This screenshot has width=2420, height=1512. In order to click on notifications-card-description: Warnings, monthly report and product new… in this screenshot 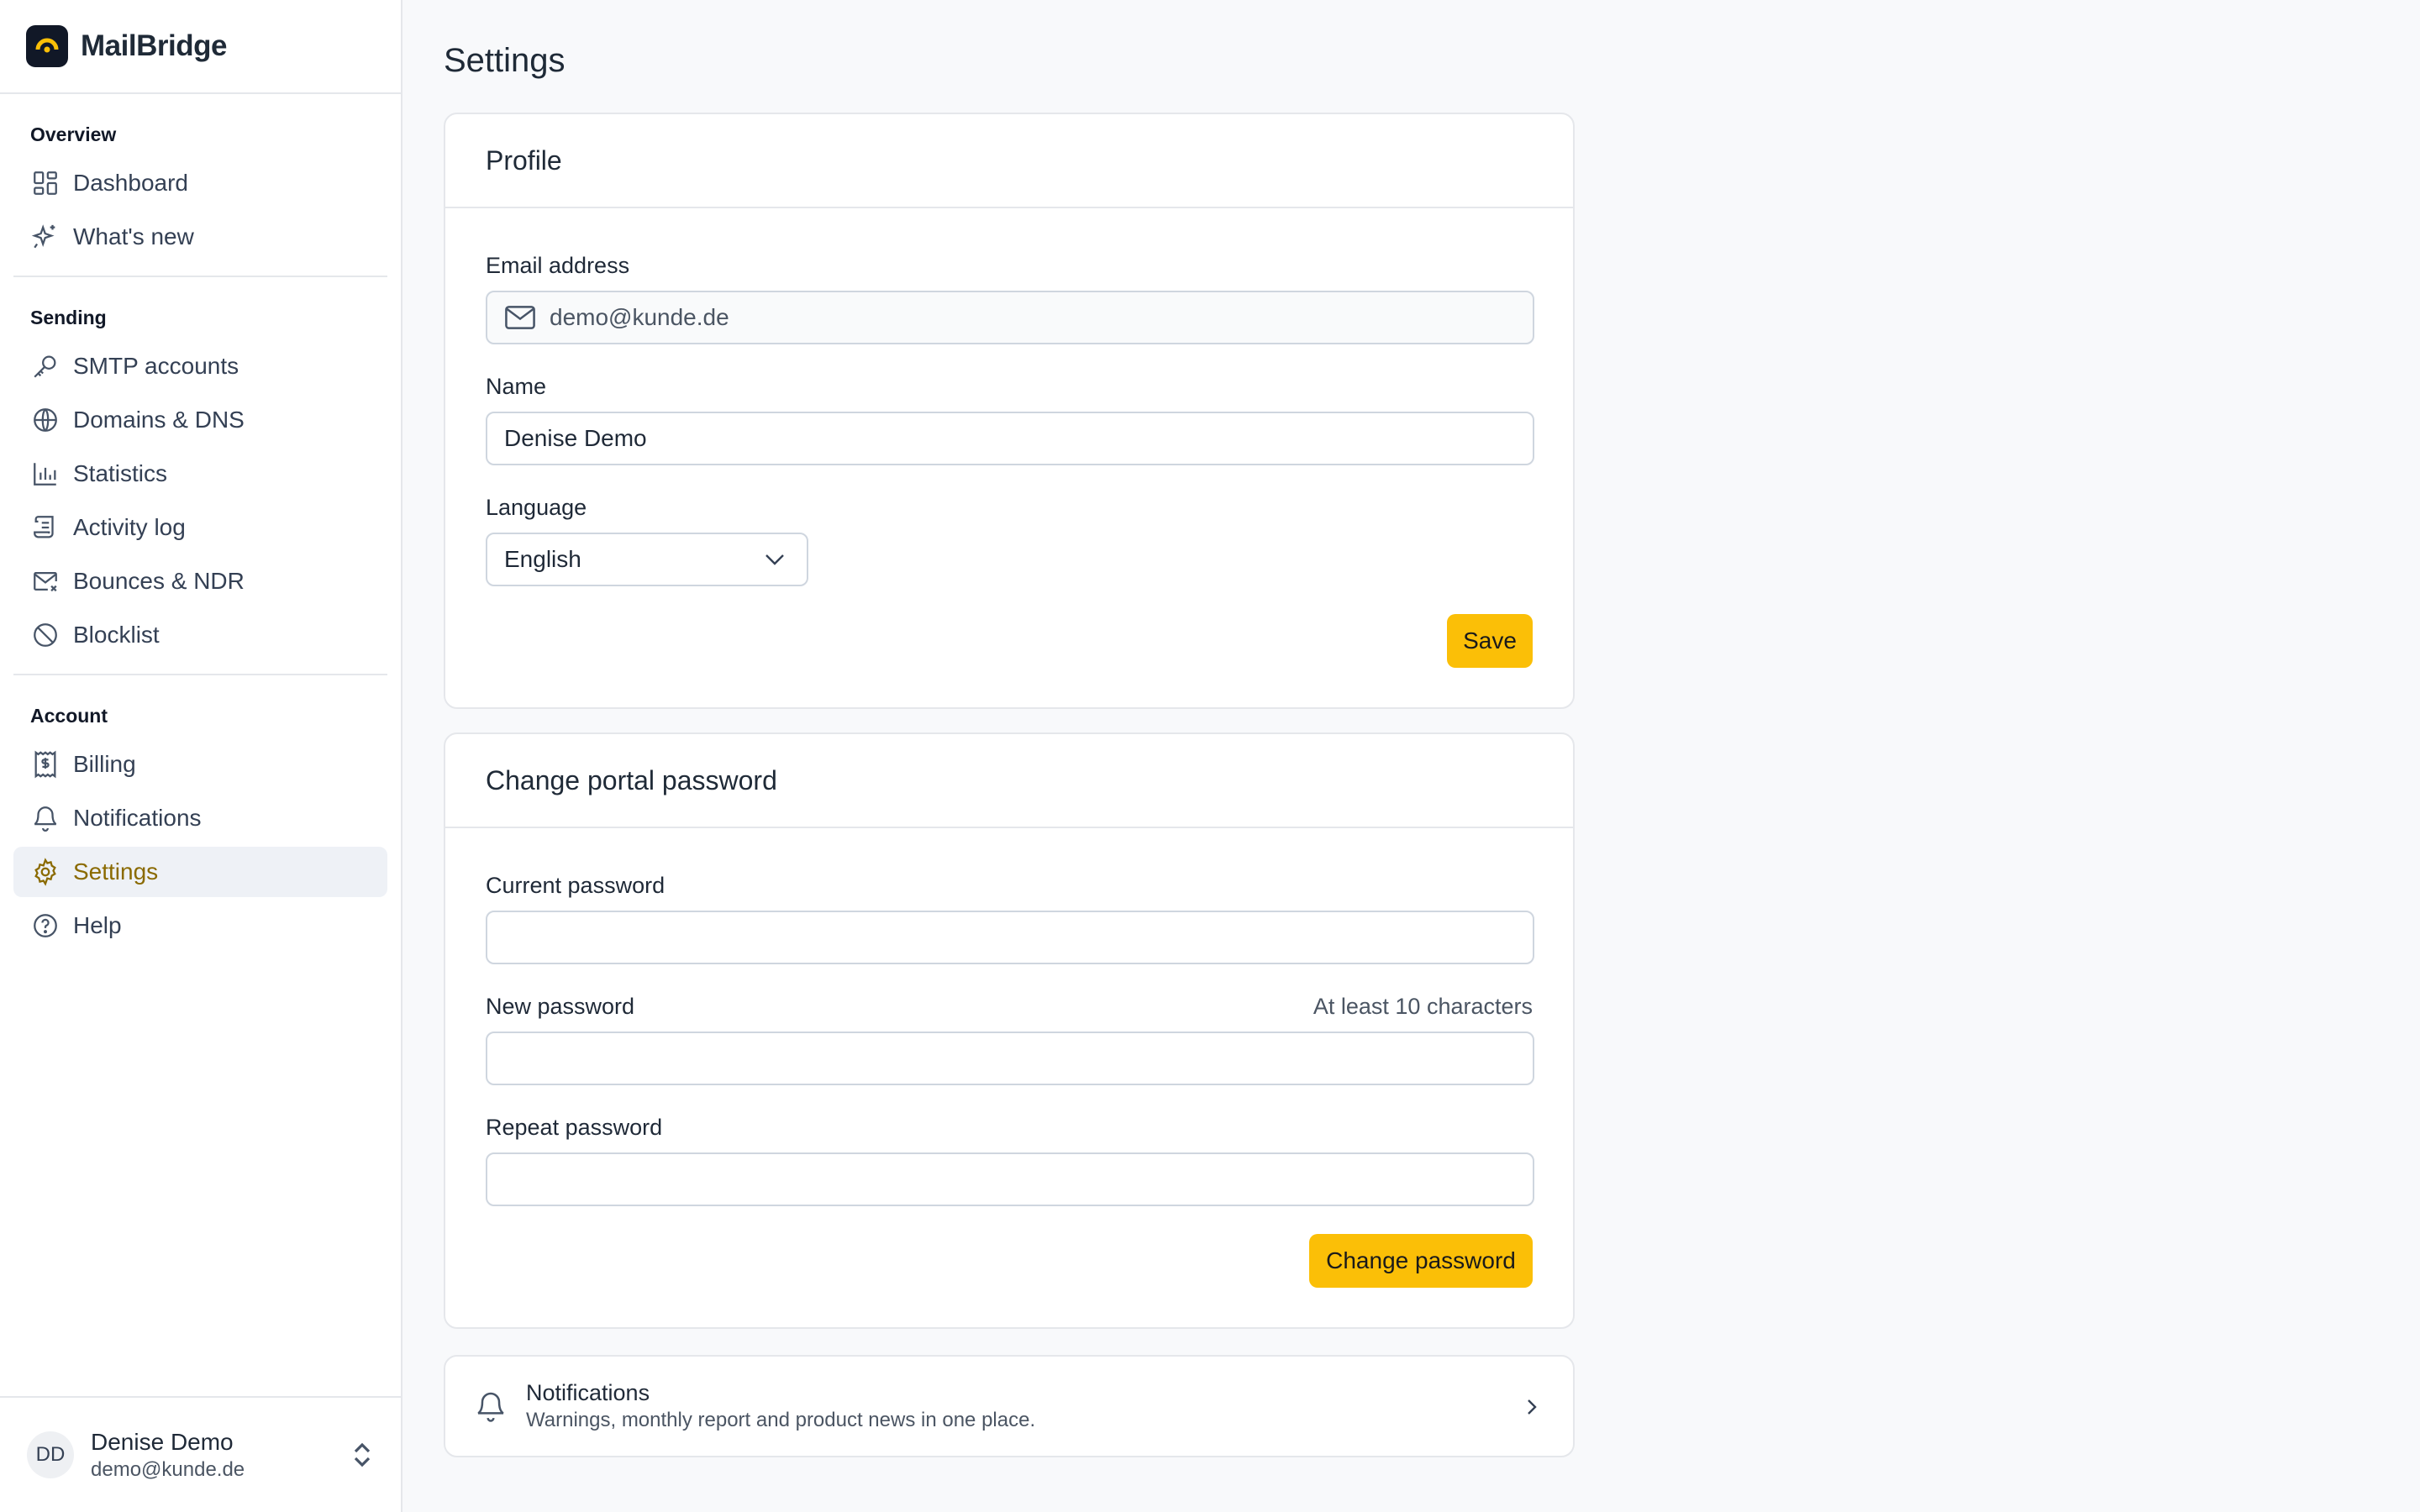, I will do `click(781, 1420)`.